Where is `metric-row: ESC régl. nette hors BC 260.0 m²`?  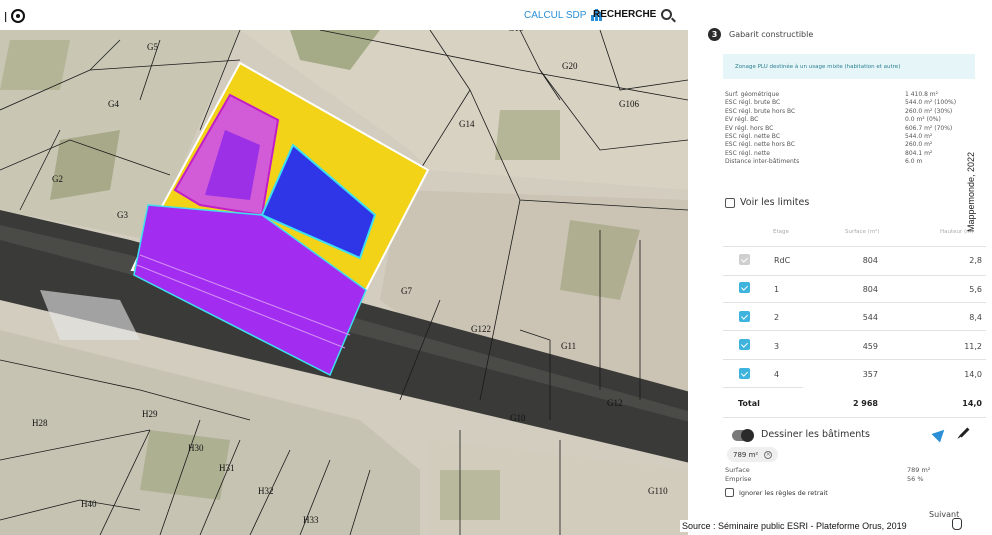 metric-row: ESC régl. nette hors BC 260.0 m² is located at coordinates (851, 145).